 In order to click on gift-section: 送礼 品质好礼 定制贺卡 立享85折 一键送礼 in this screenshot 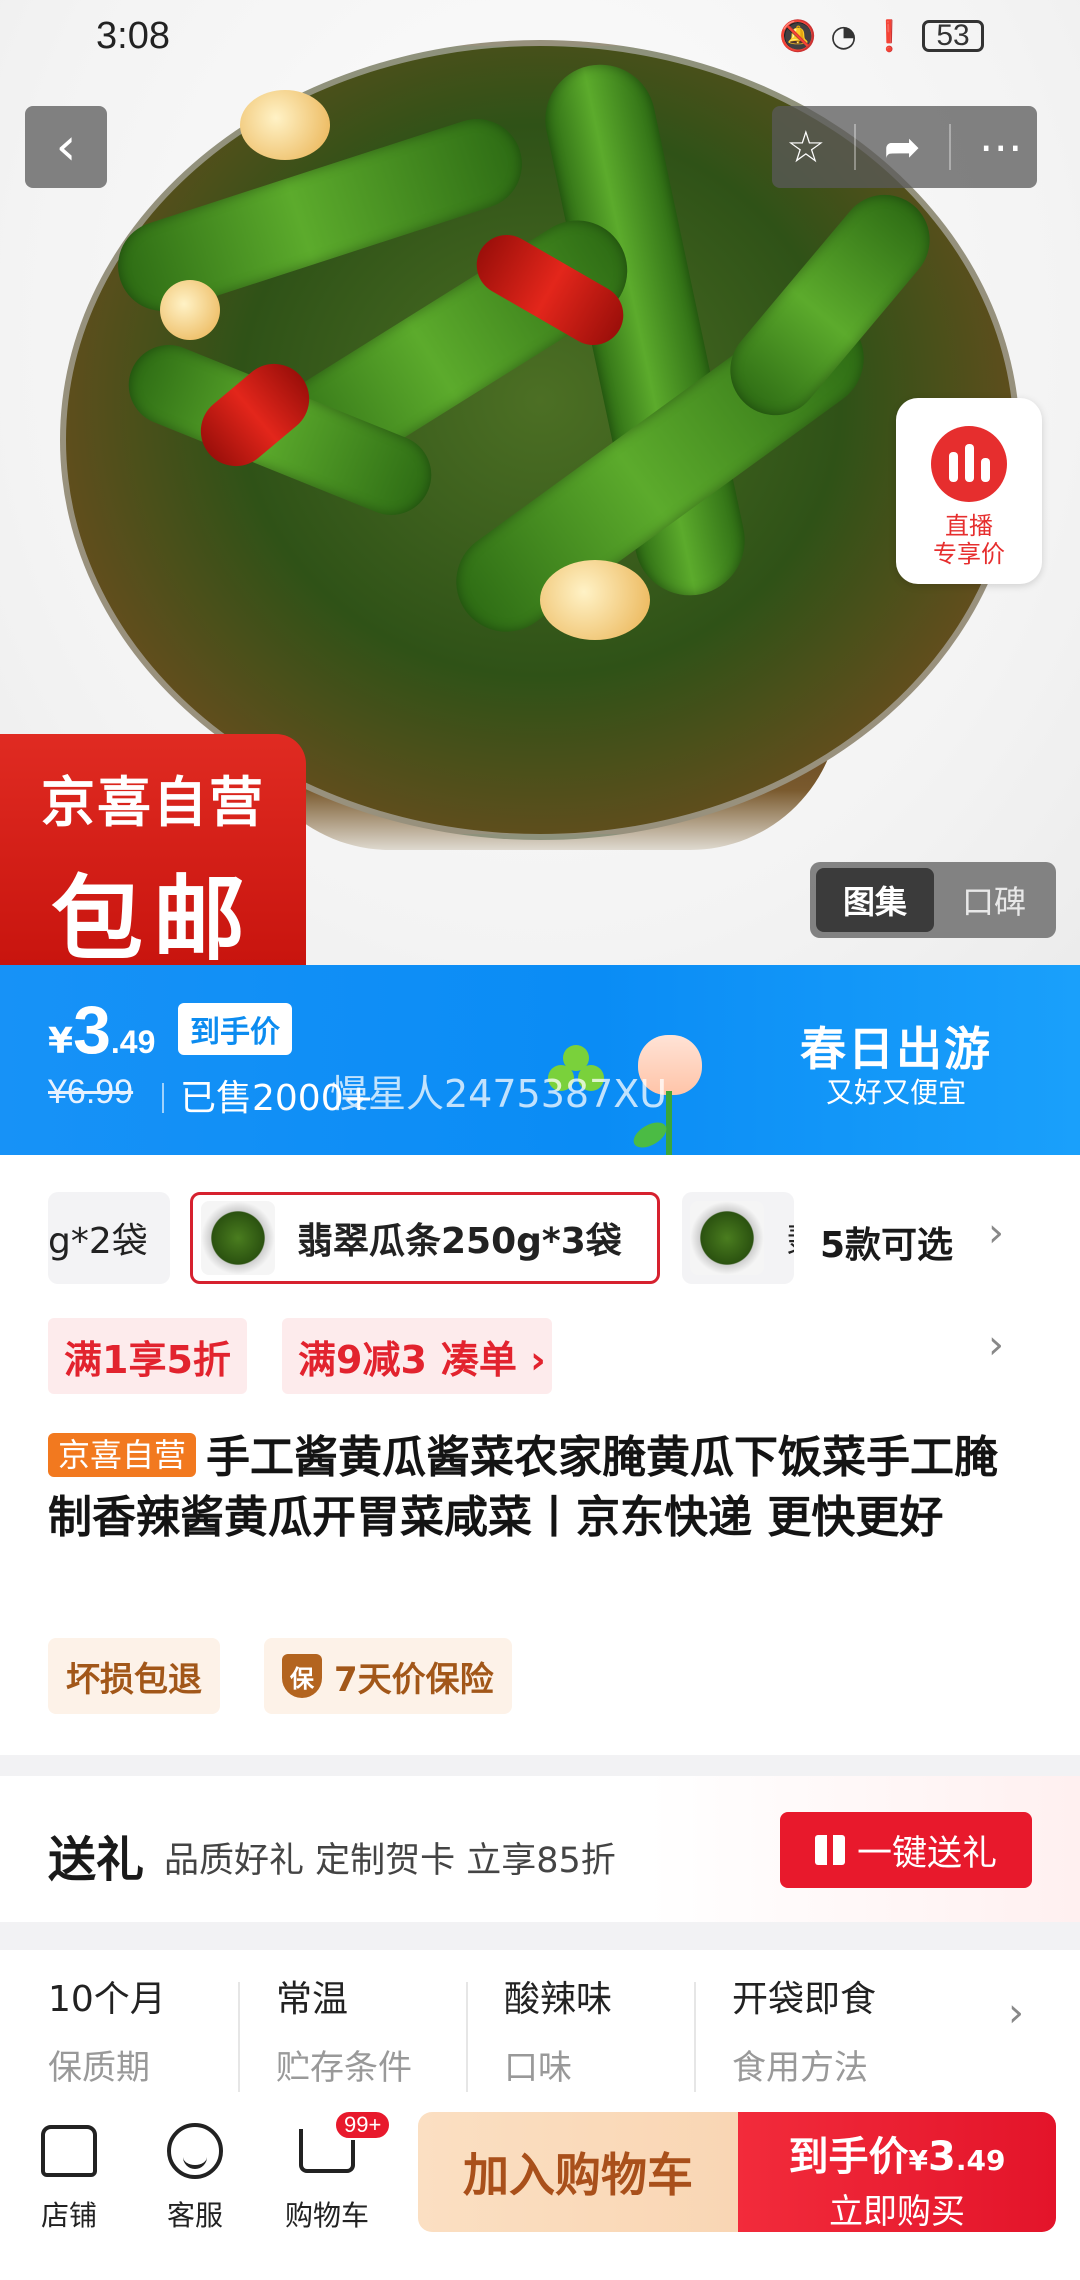, I will do `click(540, 1849)`.